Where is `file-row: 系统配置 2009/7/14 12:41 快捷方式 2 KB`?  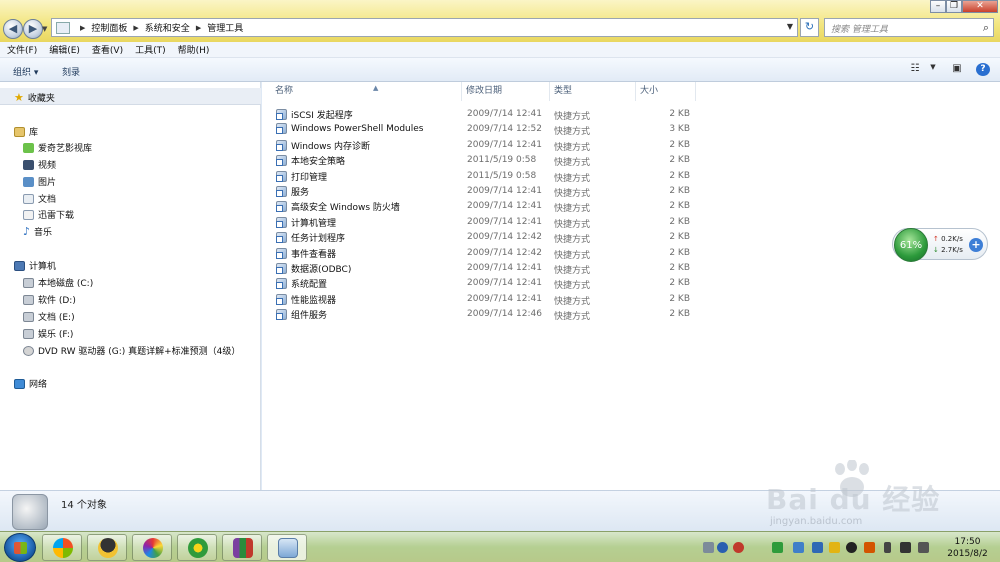 file-row: 系统配置 2009/7/14 12:41 快捷方式 2 KB is located at coordinates (631, 283).